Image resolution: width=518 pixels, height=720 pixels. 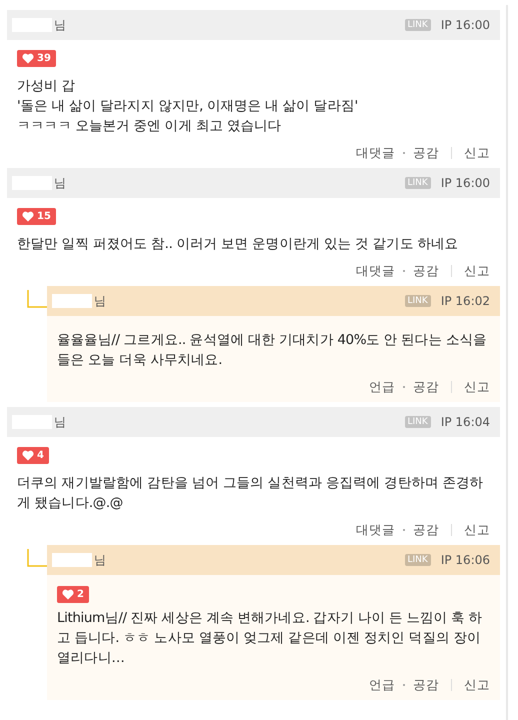 What do you see at coordinates (188, 106) in the screenshot?
I see `comment-text: 가성비 갑 '돌은 내 삶이 달라지지 않지만, 이재명은 내 삶이 달라짐' ㅋㅋㅋㅋ 오늘본거 중엔 이게 최고 였습니다` at bounding box center [188, 106].